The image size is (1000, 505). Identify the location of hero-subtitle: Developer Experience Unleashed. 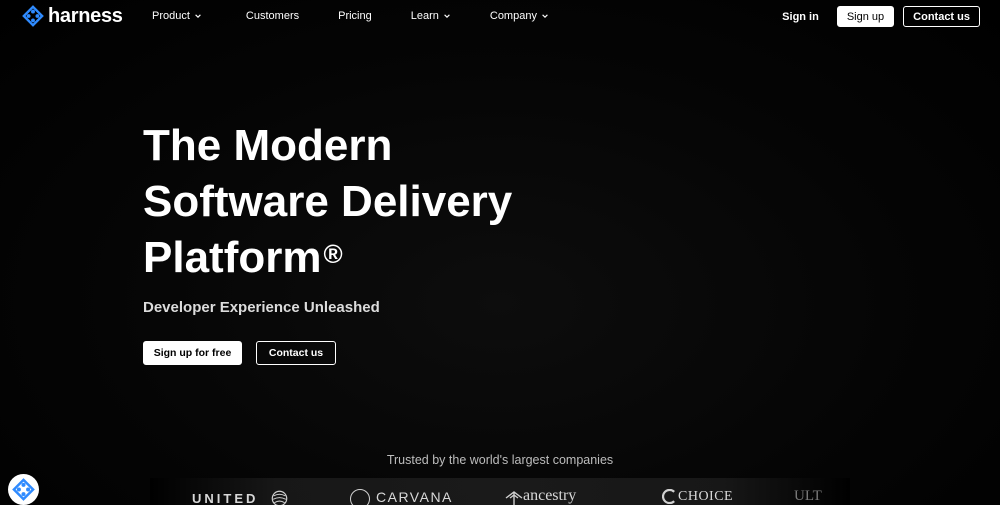
(261, 307).